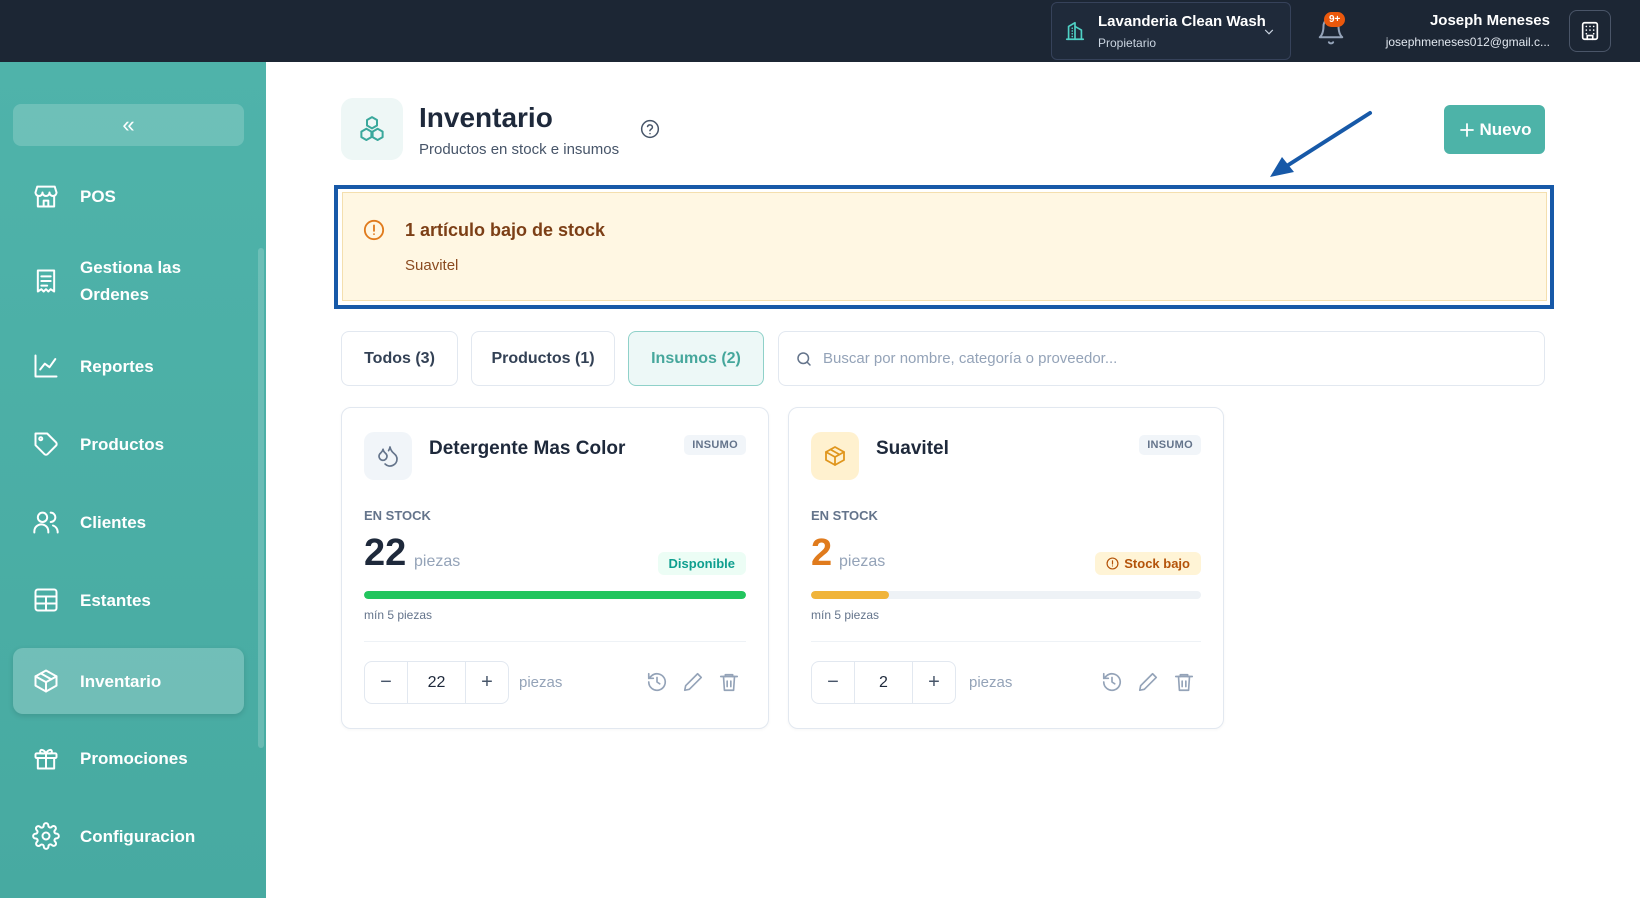 Image resolution: width=1640 pixels, height=898 pixels. What do you see at coordinates (128, 125) in the screenshot?
I see `collapse-sidebar-button: «` at bounding box center [128, 125].